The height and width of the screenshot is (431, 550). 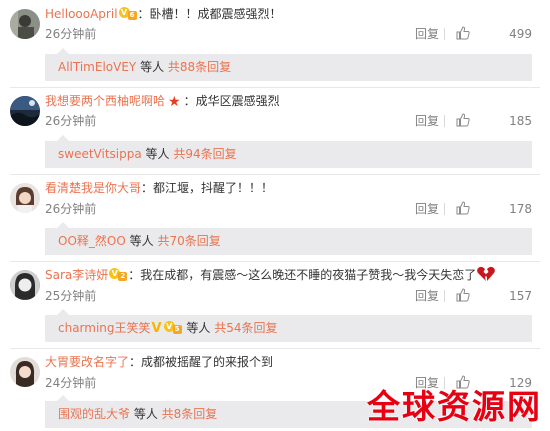 What do you see at coordinates (105, 101) in the screenshot?
I see `comment-username: 我想要两个西柚呢啊哈` at bounding box center [105, 101].